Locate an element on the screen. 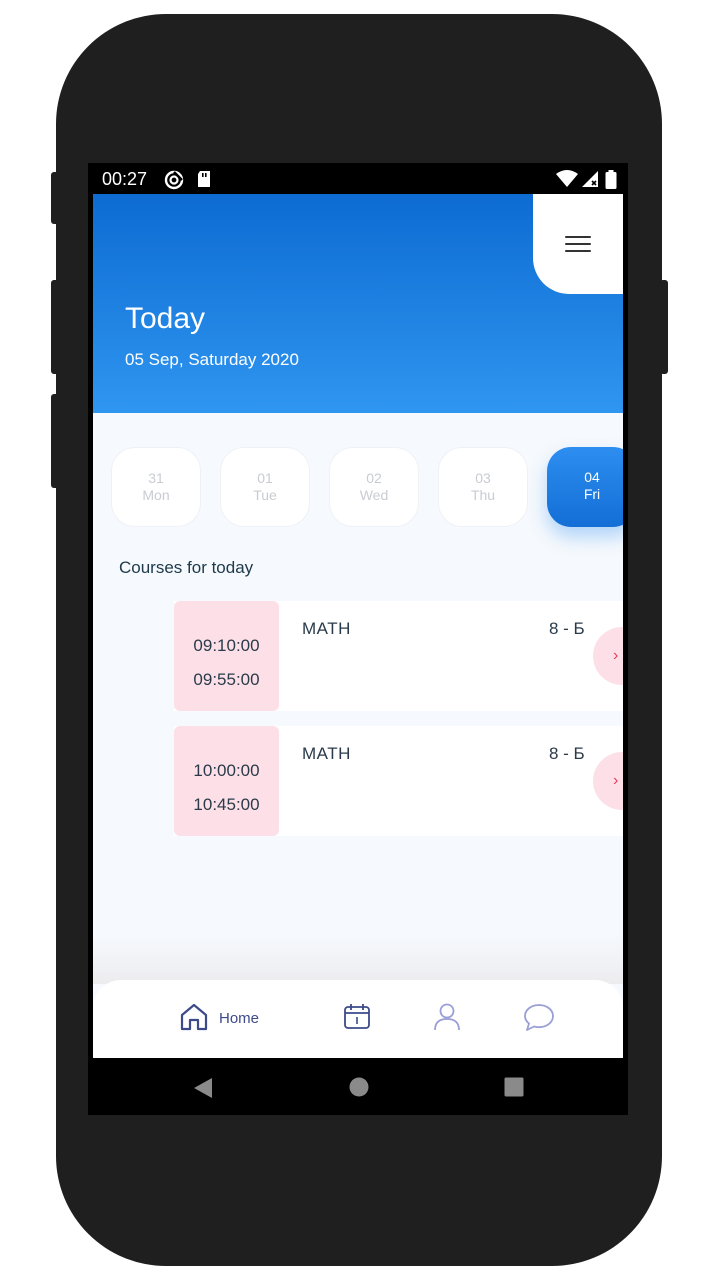 The height and width of the screenshot is (1280, 720). day-number: 01 is located at coordinates (265, 478).